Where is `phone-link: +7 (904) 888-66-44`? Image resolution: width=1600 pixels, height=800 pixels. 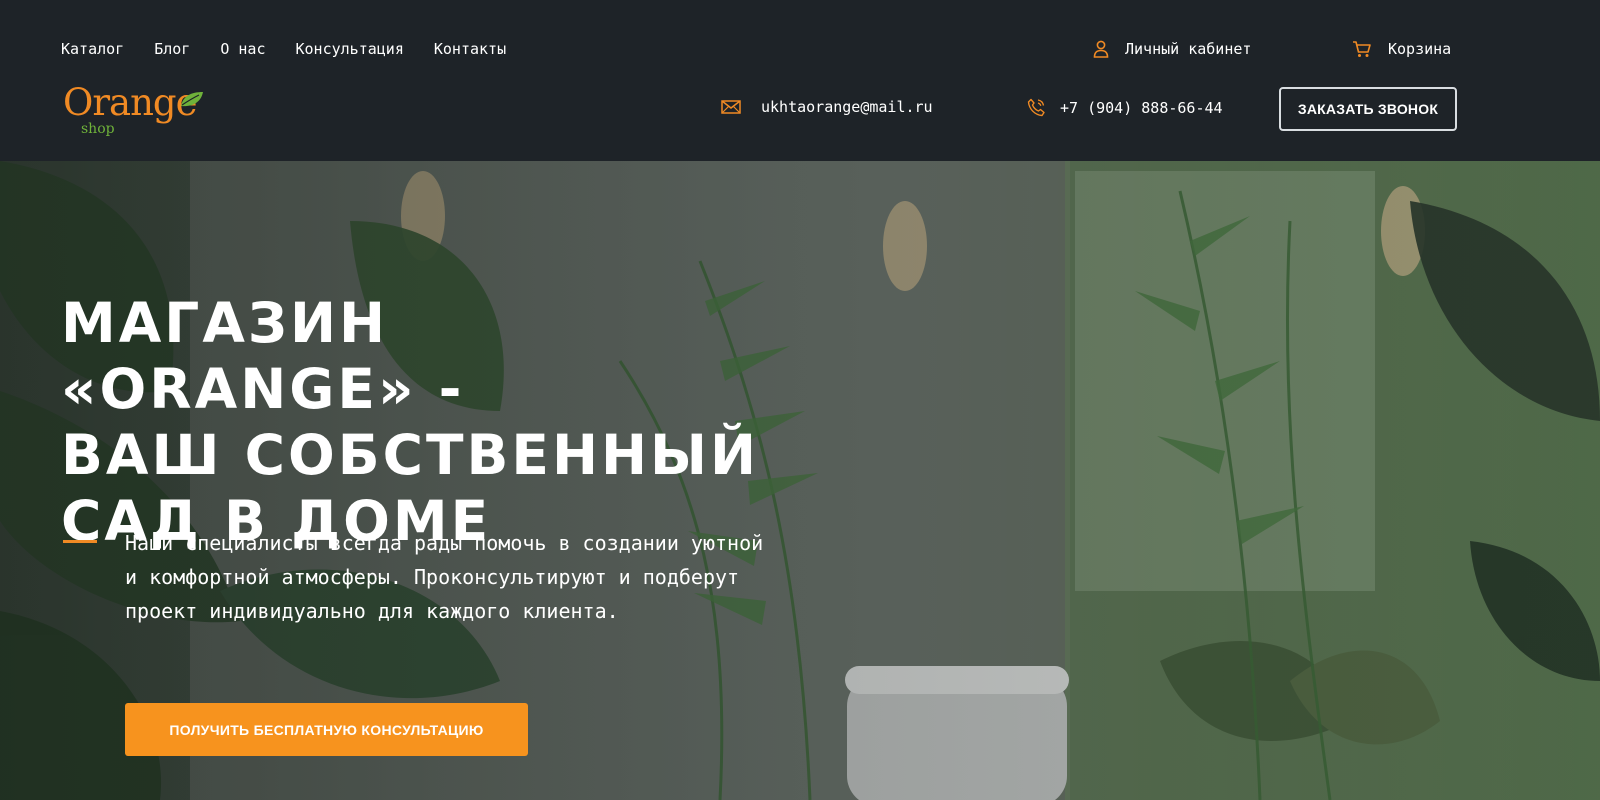 phone-link: +7 (904) 888-66-44 is located at coordinates (1125, 107).